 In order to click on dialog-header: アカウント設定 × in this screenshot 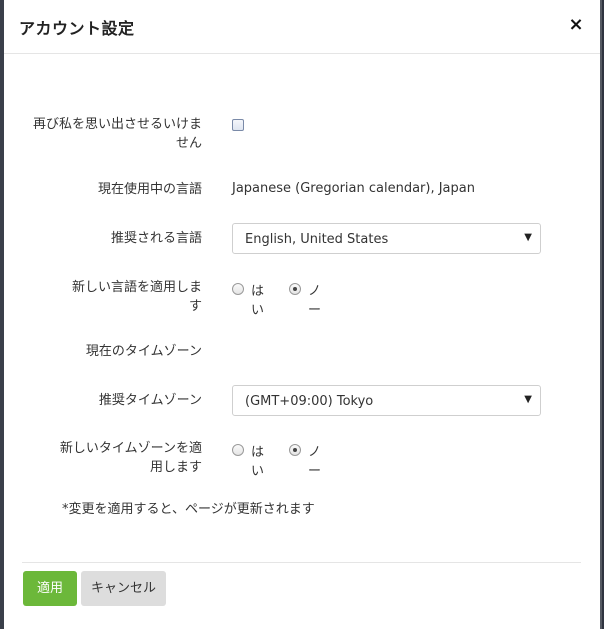, I will do `click(302, 27)`.